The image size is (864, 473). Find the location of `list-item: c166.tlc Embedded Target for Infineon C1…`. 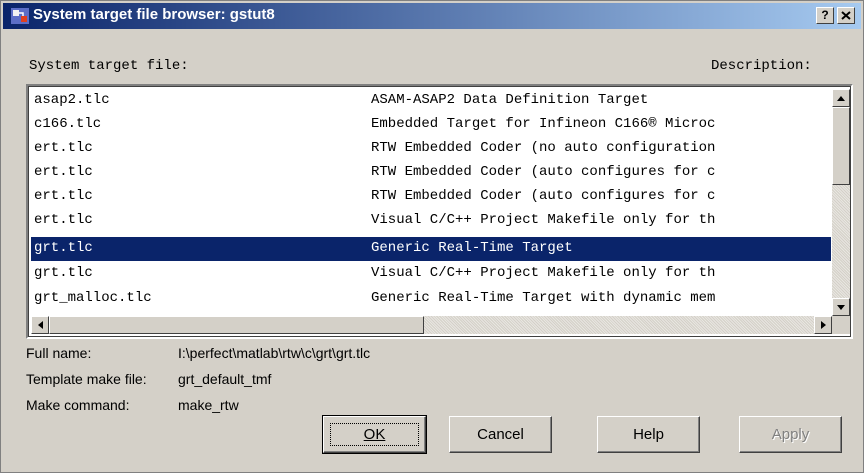

list-item: c166.tlc Embedded Target for Infineon C1… is located at coordinates (431, 125).